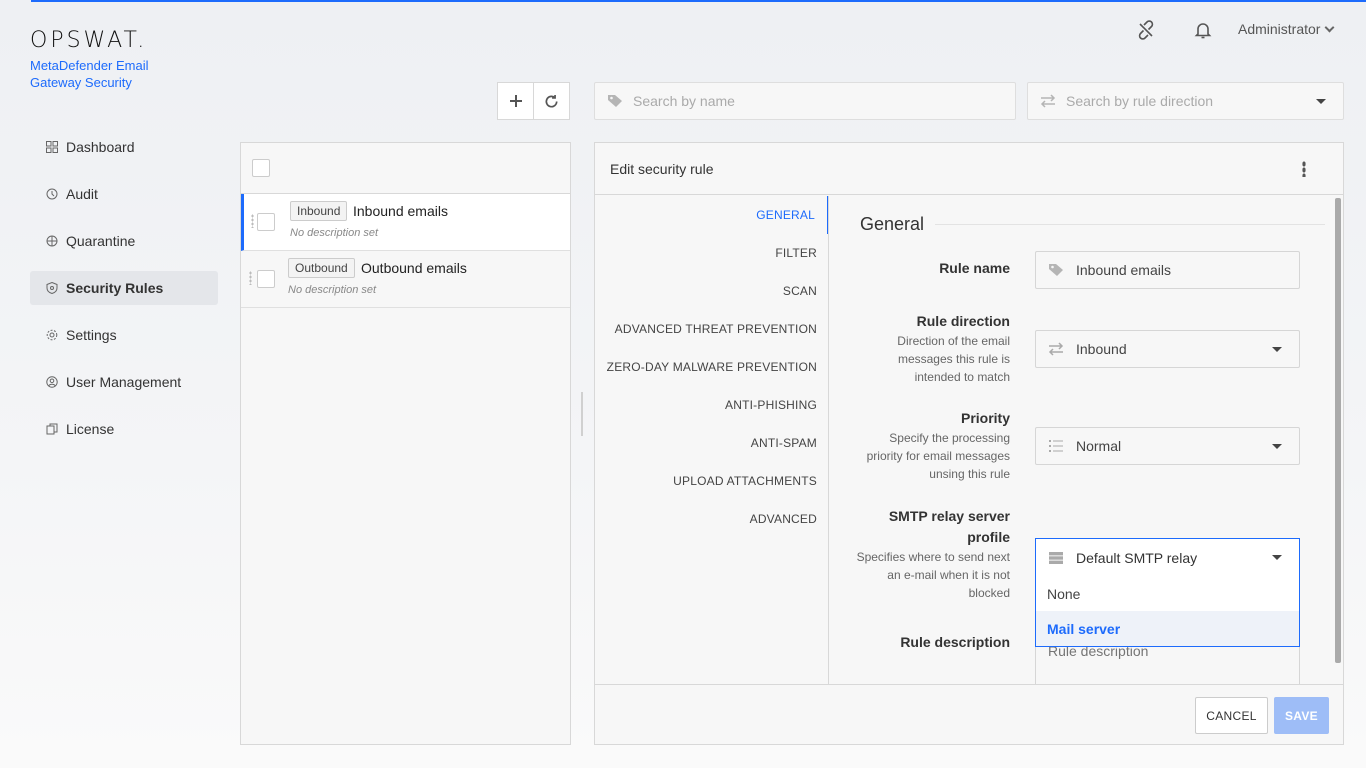  Describe the element at coordinates (712, 481) in the screenshot. I see `tab-upload-attachments: UPLOAD ATTACHMENTS` at that location.